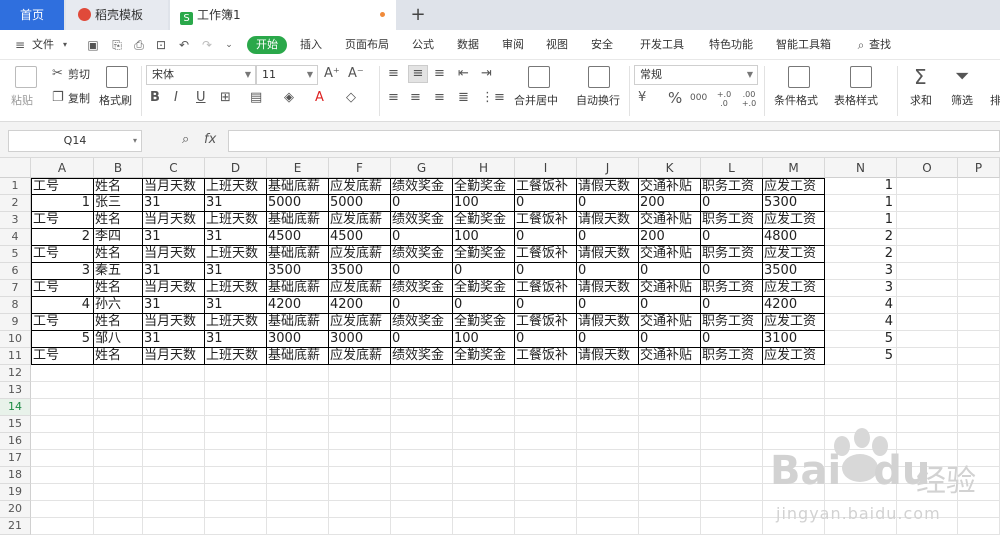 This screenshot has width=1000, height=535. What do you see at coordinates (15, 254) in the screenshot?
I see `row-header-5: 5` at bounding box center [15, 254].